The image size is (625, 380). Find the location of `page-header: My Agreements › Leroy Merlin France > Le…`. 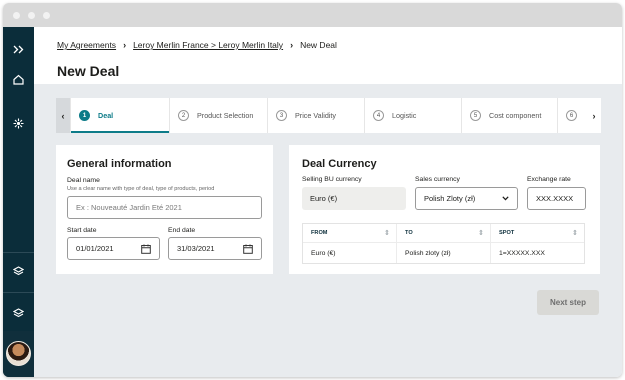

page-header: My Agreements › Leroy Merlin France > Le… is located at coordinates (328, 55).